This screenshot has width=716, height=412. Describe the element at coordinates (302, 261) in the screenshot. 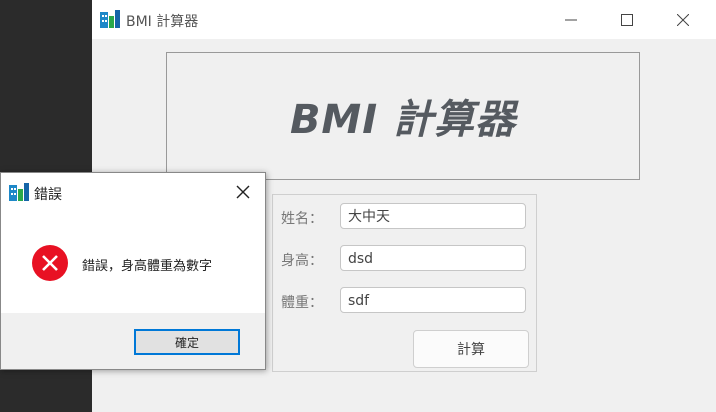

I see `height-label: 身高：` at that location.